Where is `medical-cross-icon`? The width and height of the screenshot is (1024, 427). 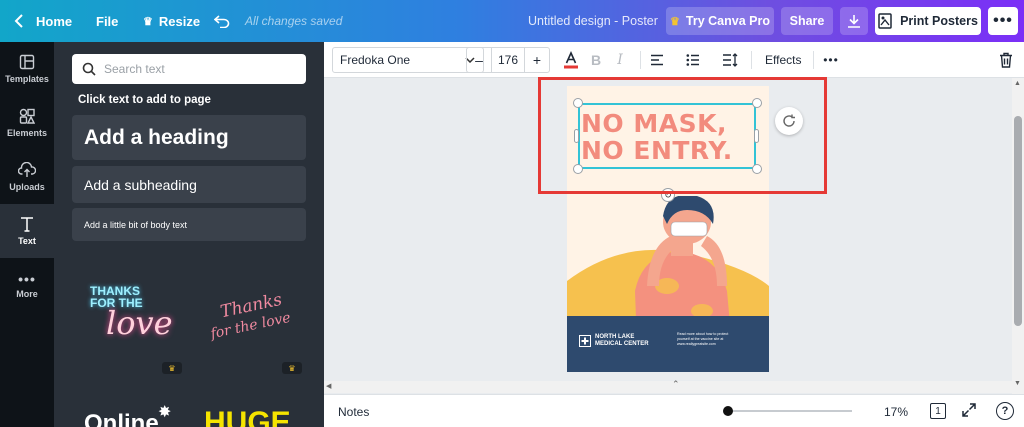
medical-cross-icon is located at coordinates (585, 341).